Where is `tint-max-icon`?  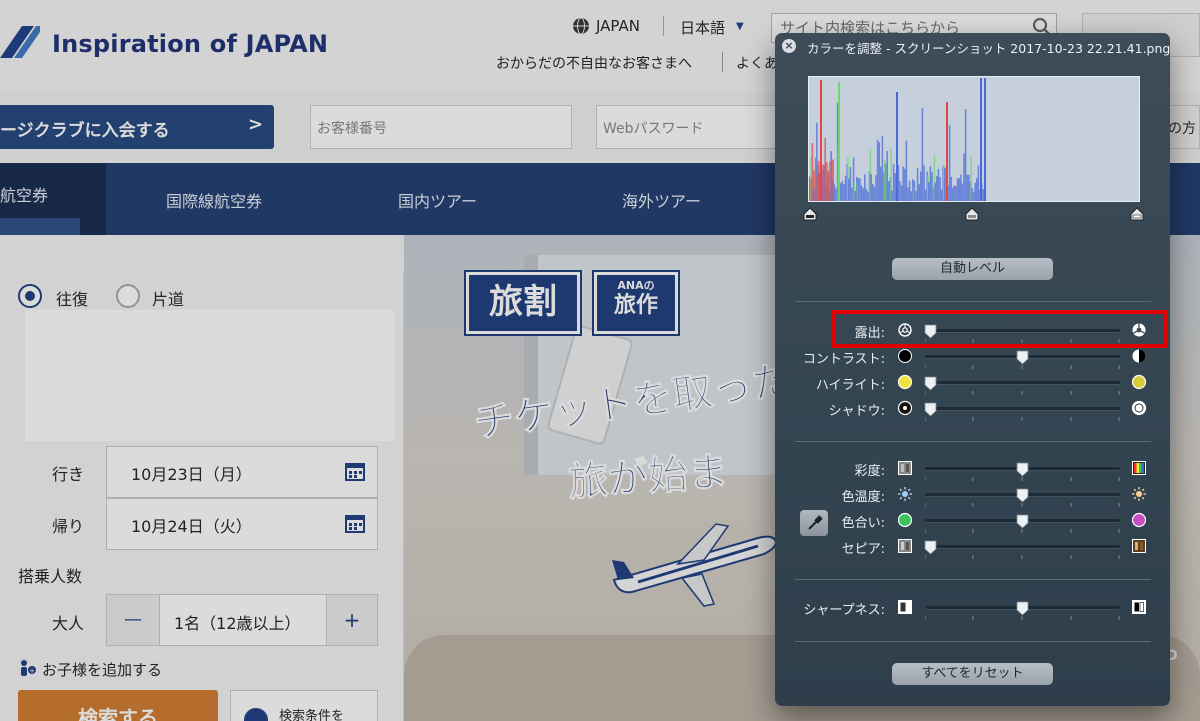
tint-max-icon is located at coordinates (1139, 520).